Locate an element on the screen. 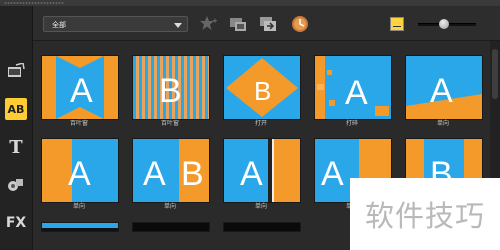 This screenshot has width=500, height=250. category-dropdown-value: 全部 is located at coordinates (59, 25).